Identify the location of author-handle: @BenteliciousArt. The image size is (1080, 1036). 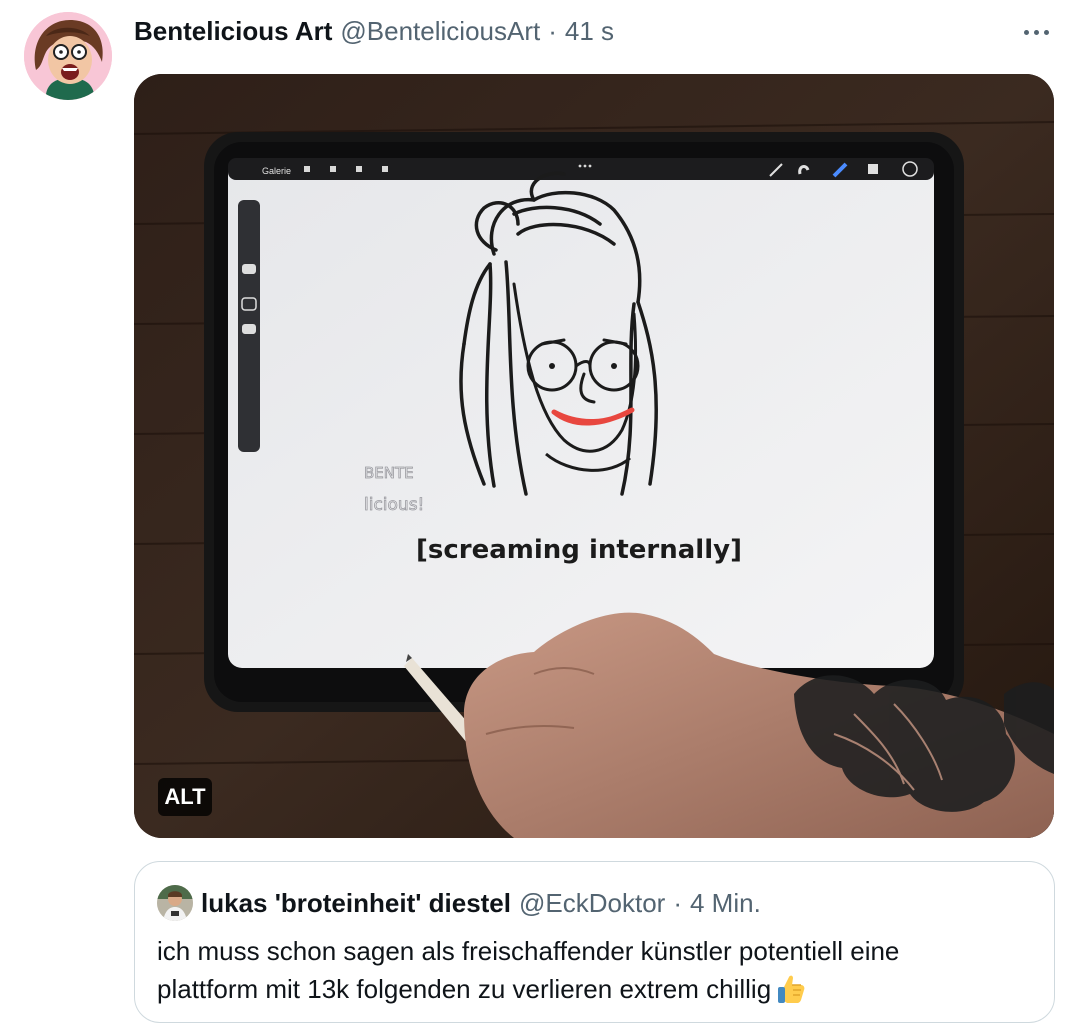
(440, 31).